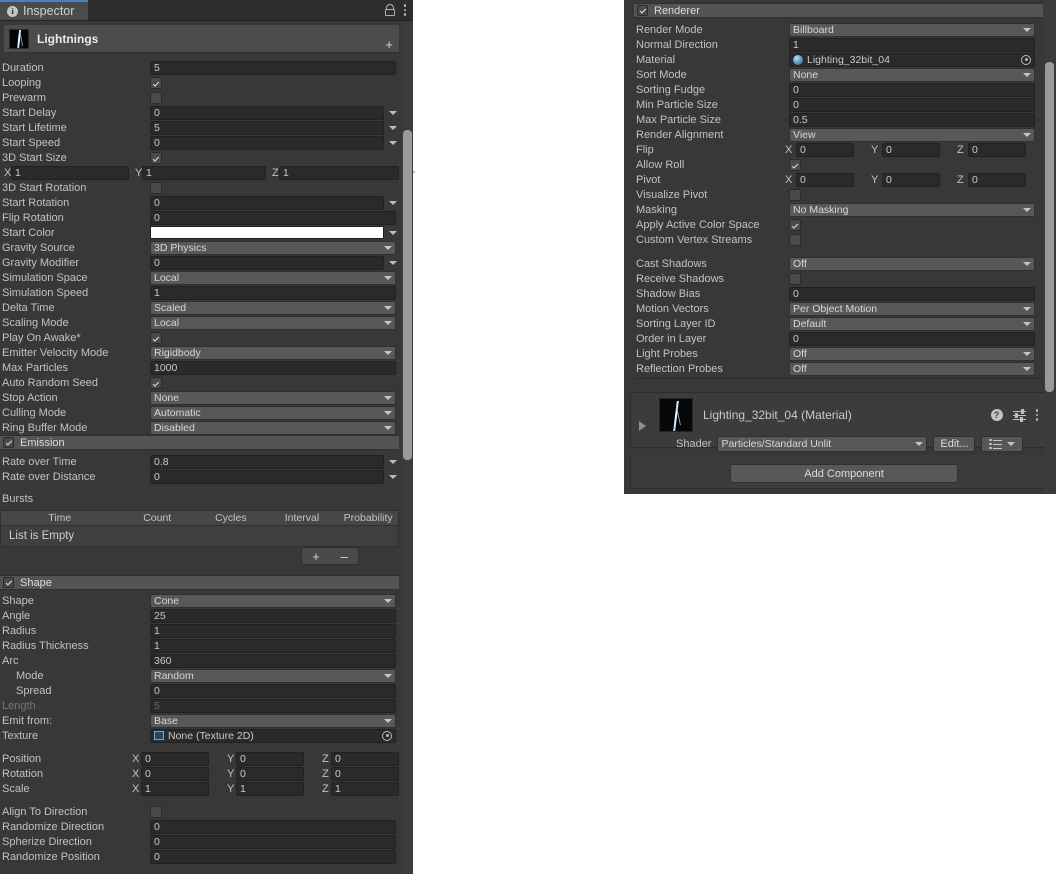 The image size is (1056, 874). Describe the element at coordinates (267, 476) in the screenshot. I see `rate-over-distance-input: 0` at that location.